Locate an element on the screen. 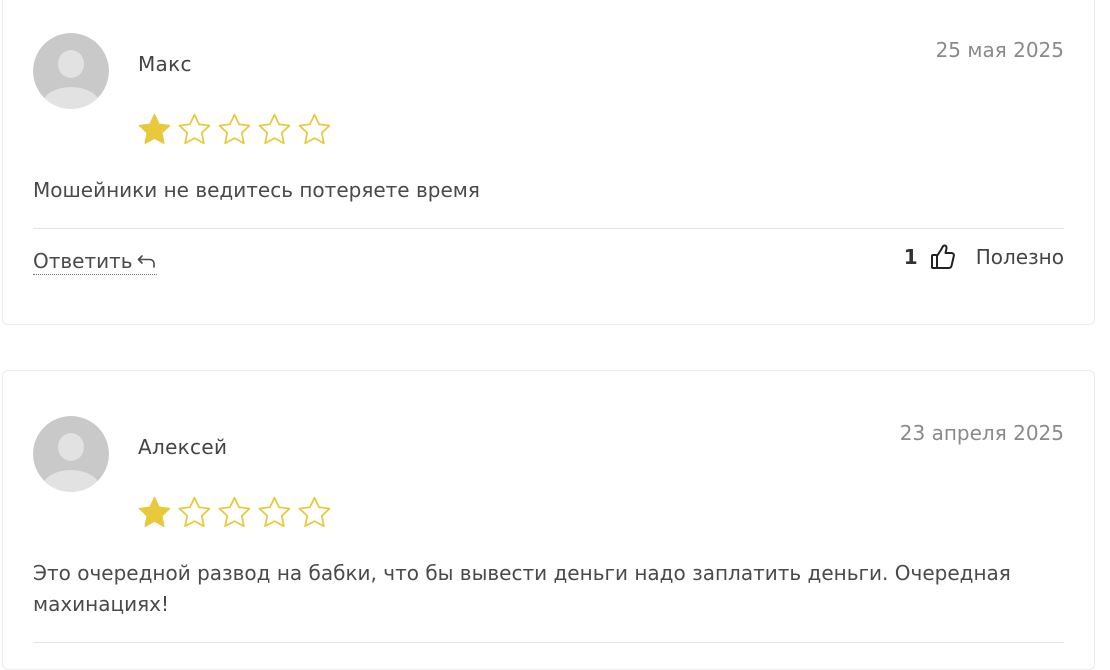 This screenshot has height=670, width=1110. reply-button: Ответить is located at coordinates (95, 262).